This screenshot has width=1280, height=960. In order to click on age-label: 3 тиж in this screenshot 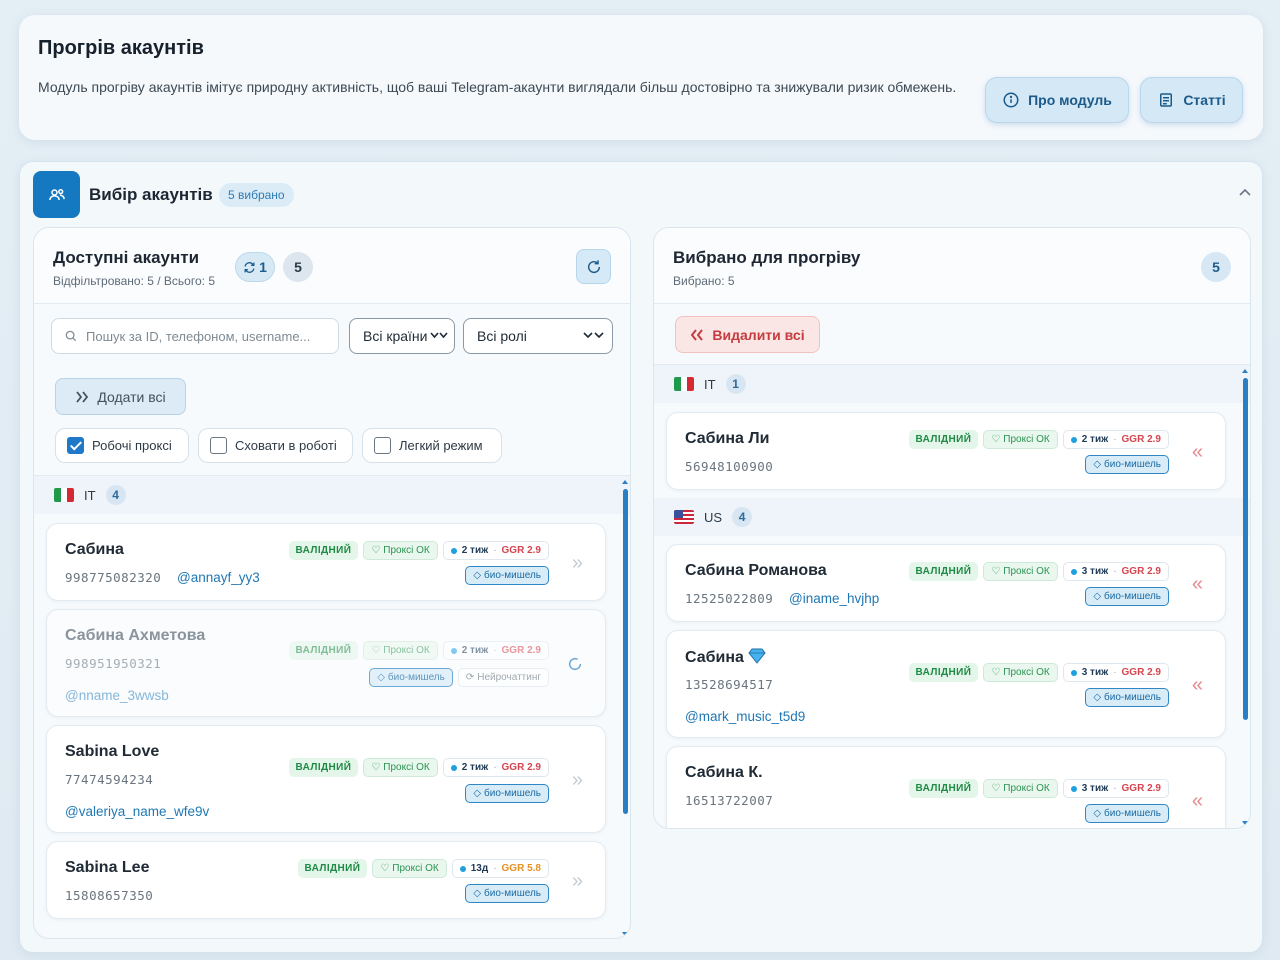, I will do `click(1095, 788)`.